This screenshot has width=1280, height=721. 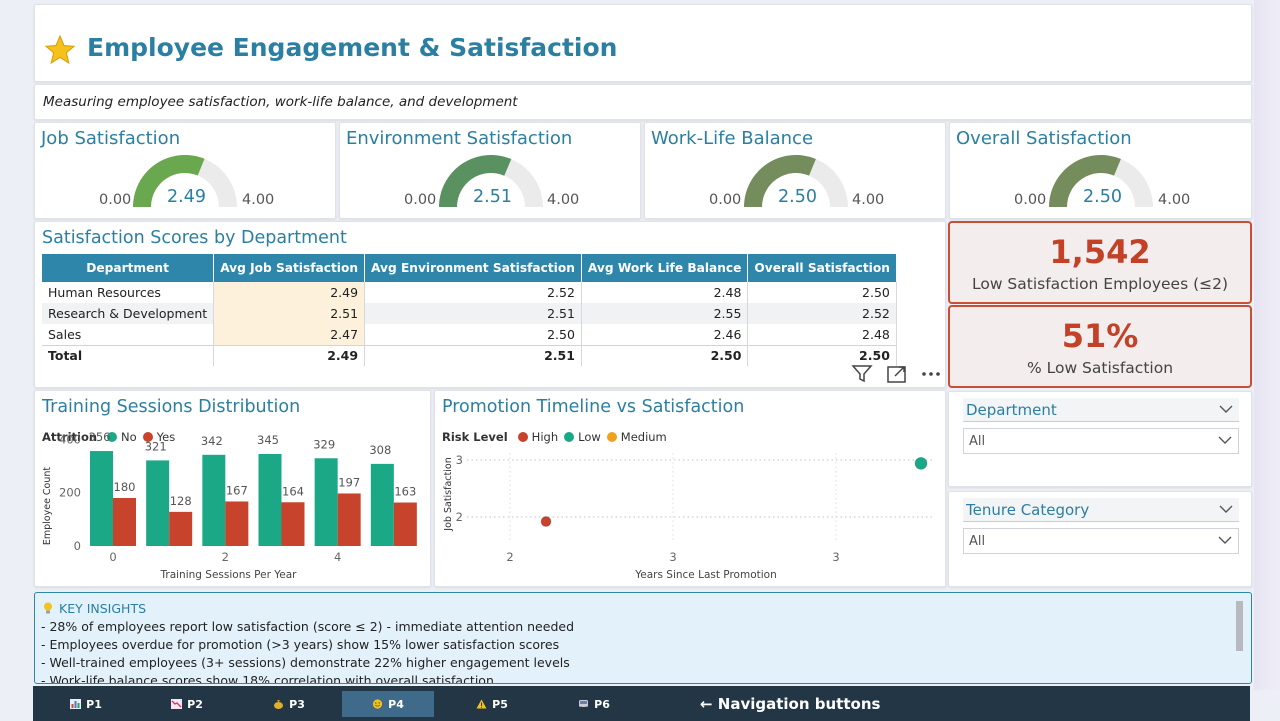 What do you see at coordinates (293, 491) in the screenshot?
I see `data-label: 164` at bounding box center [293, 491].